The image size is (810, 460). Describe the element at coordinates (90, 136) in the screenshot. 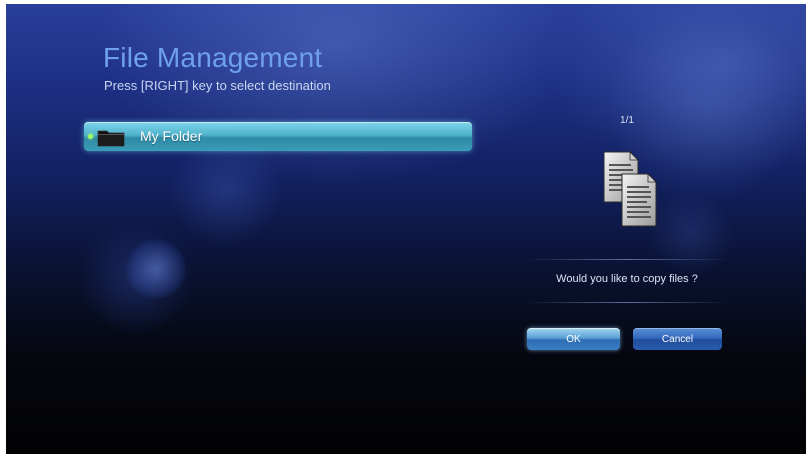

I see `selection-indicator-dot` at that location.